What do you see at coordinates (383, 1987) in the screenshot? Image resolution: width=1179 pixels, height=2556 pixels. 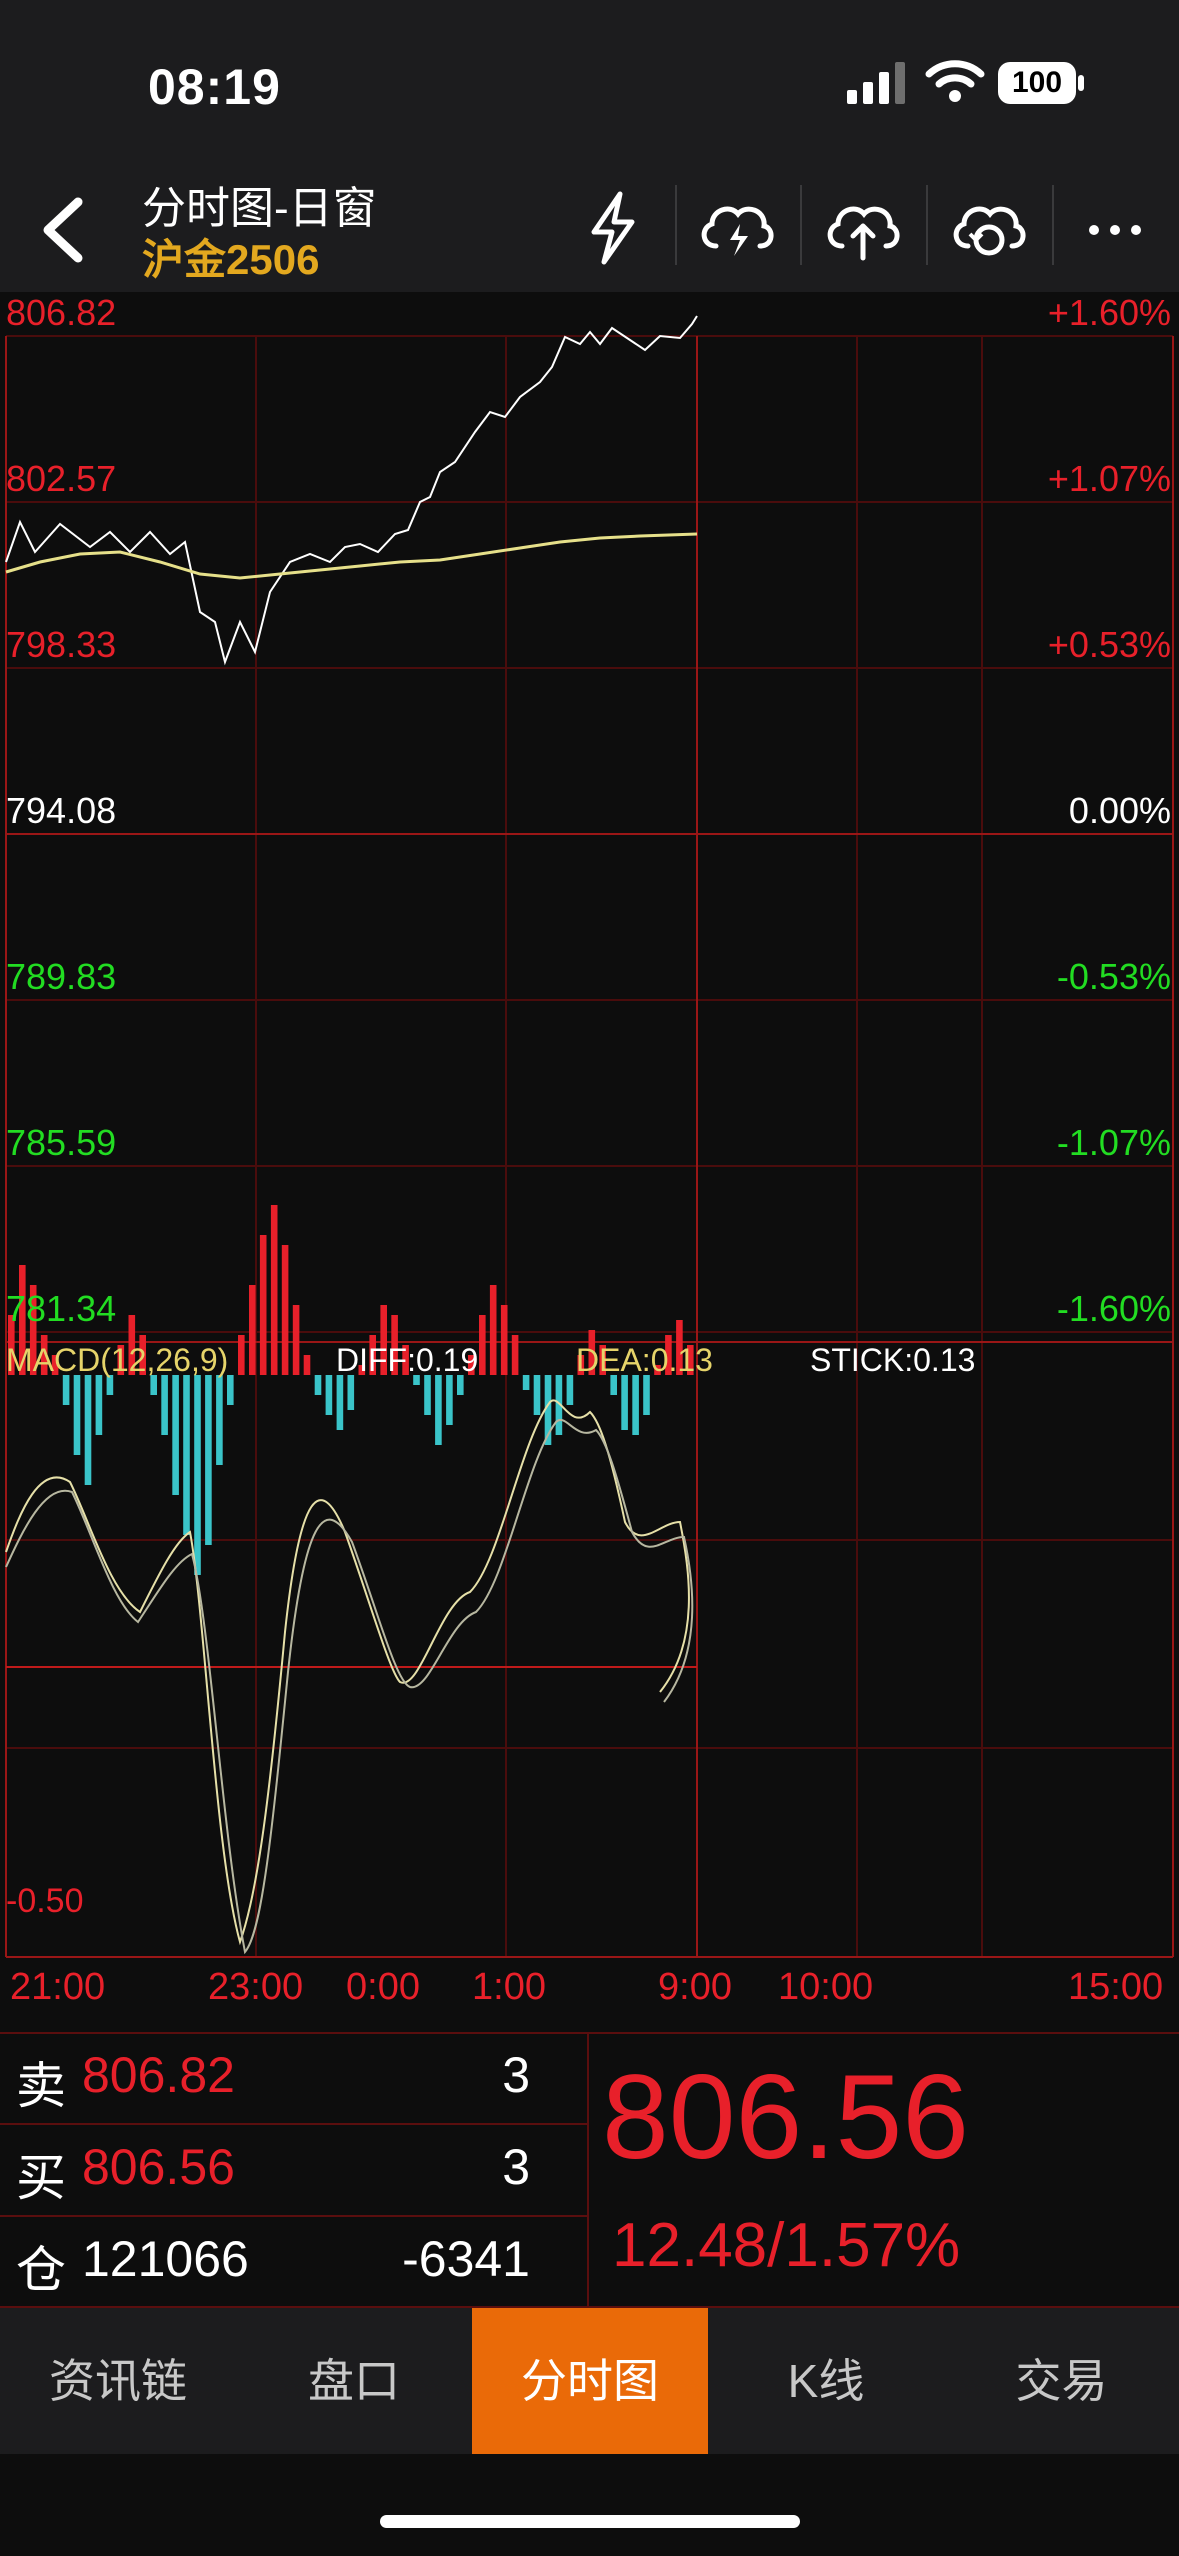 I see `time-label: 0:00` at bounding box center [383, 1987].